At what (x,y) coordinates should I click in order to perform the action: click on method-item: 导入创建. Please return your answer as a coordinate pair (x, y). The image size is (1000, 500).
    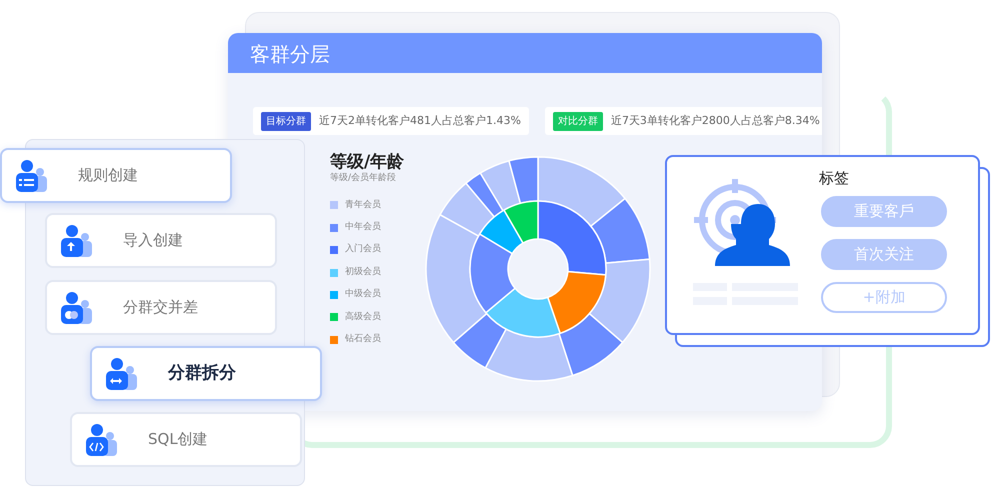
    Looking at the image, I should click on (161, 240).